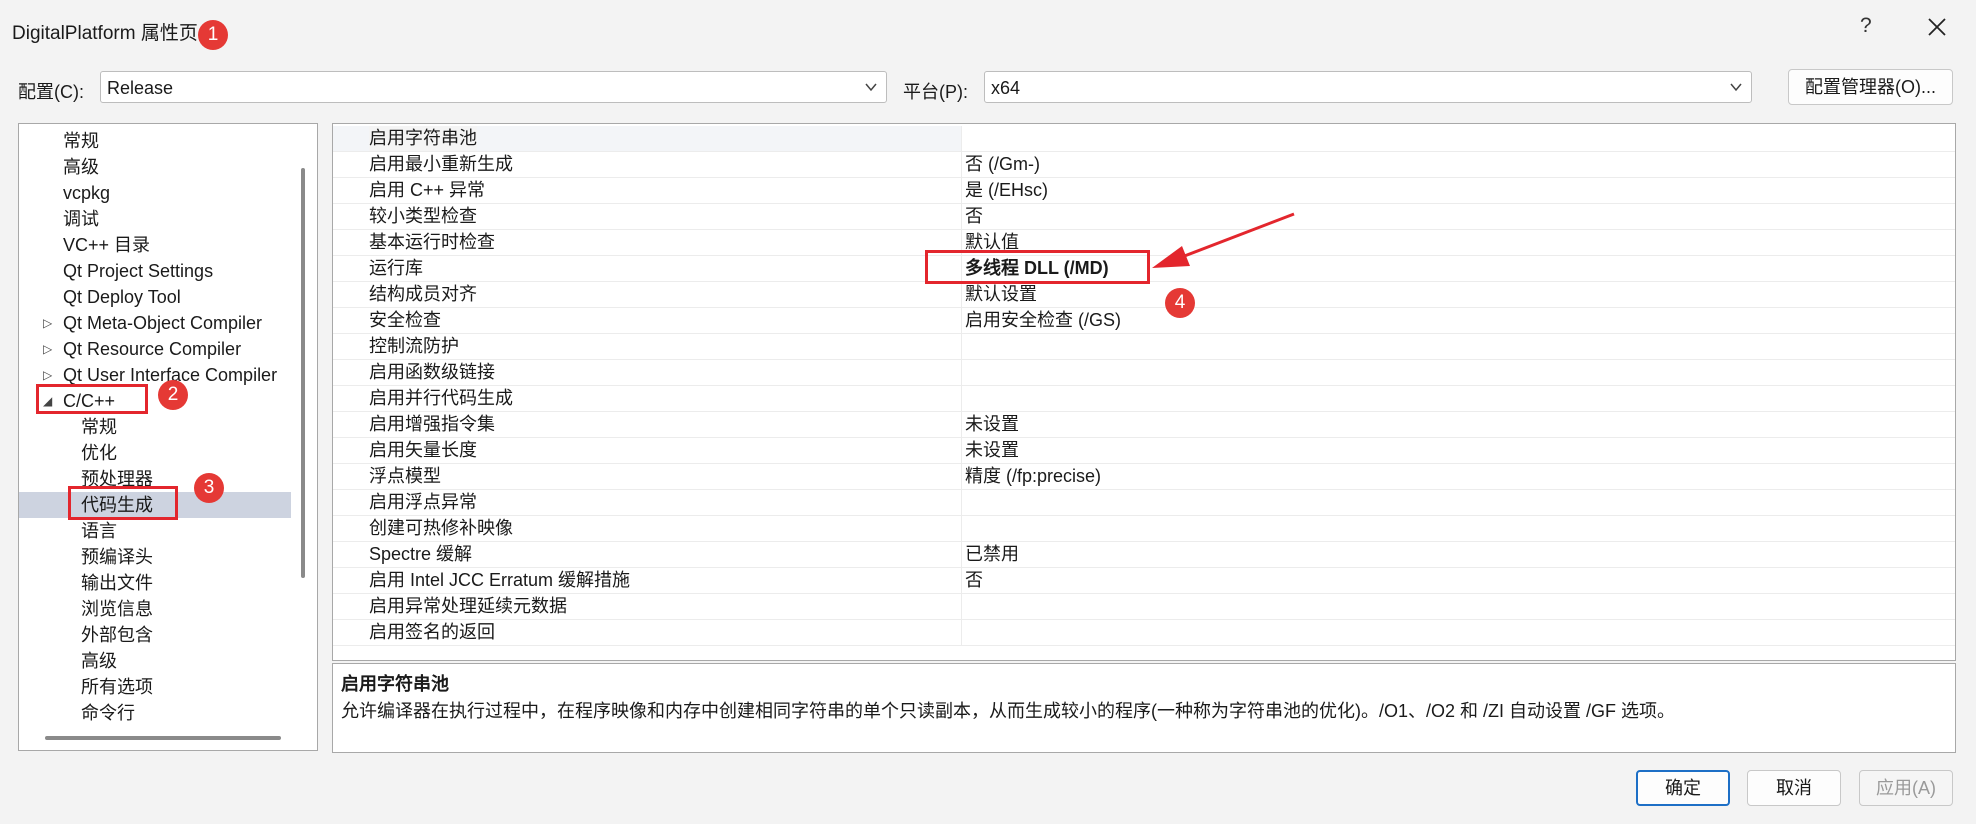  What do you see at coordinates (1043, 320) in the screenshot?
I see `property-value: 启用安全检查 (/GS)` at bounding box center [1043, 320].